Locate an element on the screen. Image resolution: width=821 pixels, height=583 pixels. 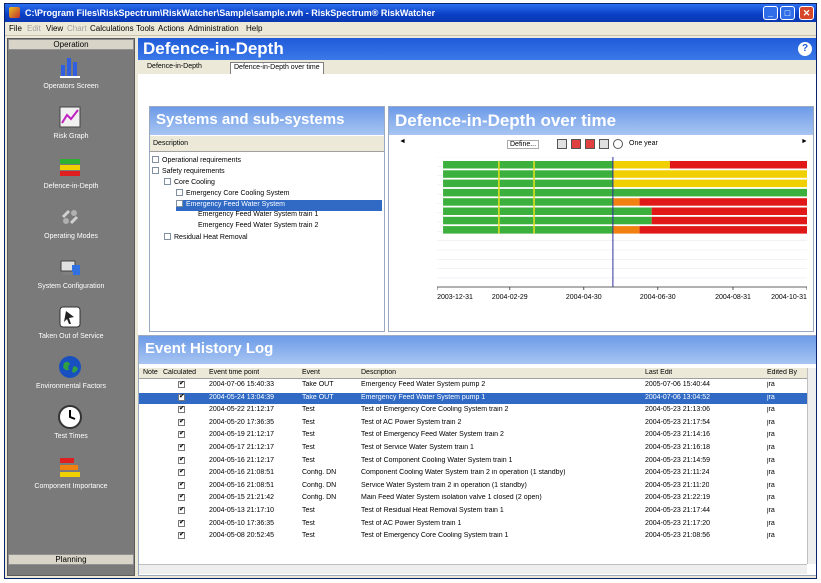
app-icon is located at coordinates (14, 12).